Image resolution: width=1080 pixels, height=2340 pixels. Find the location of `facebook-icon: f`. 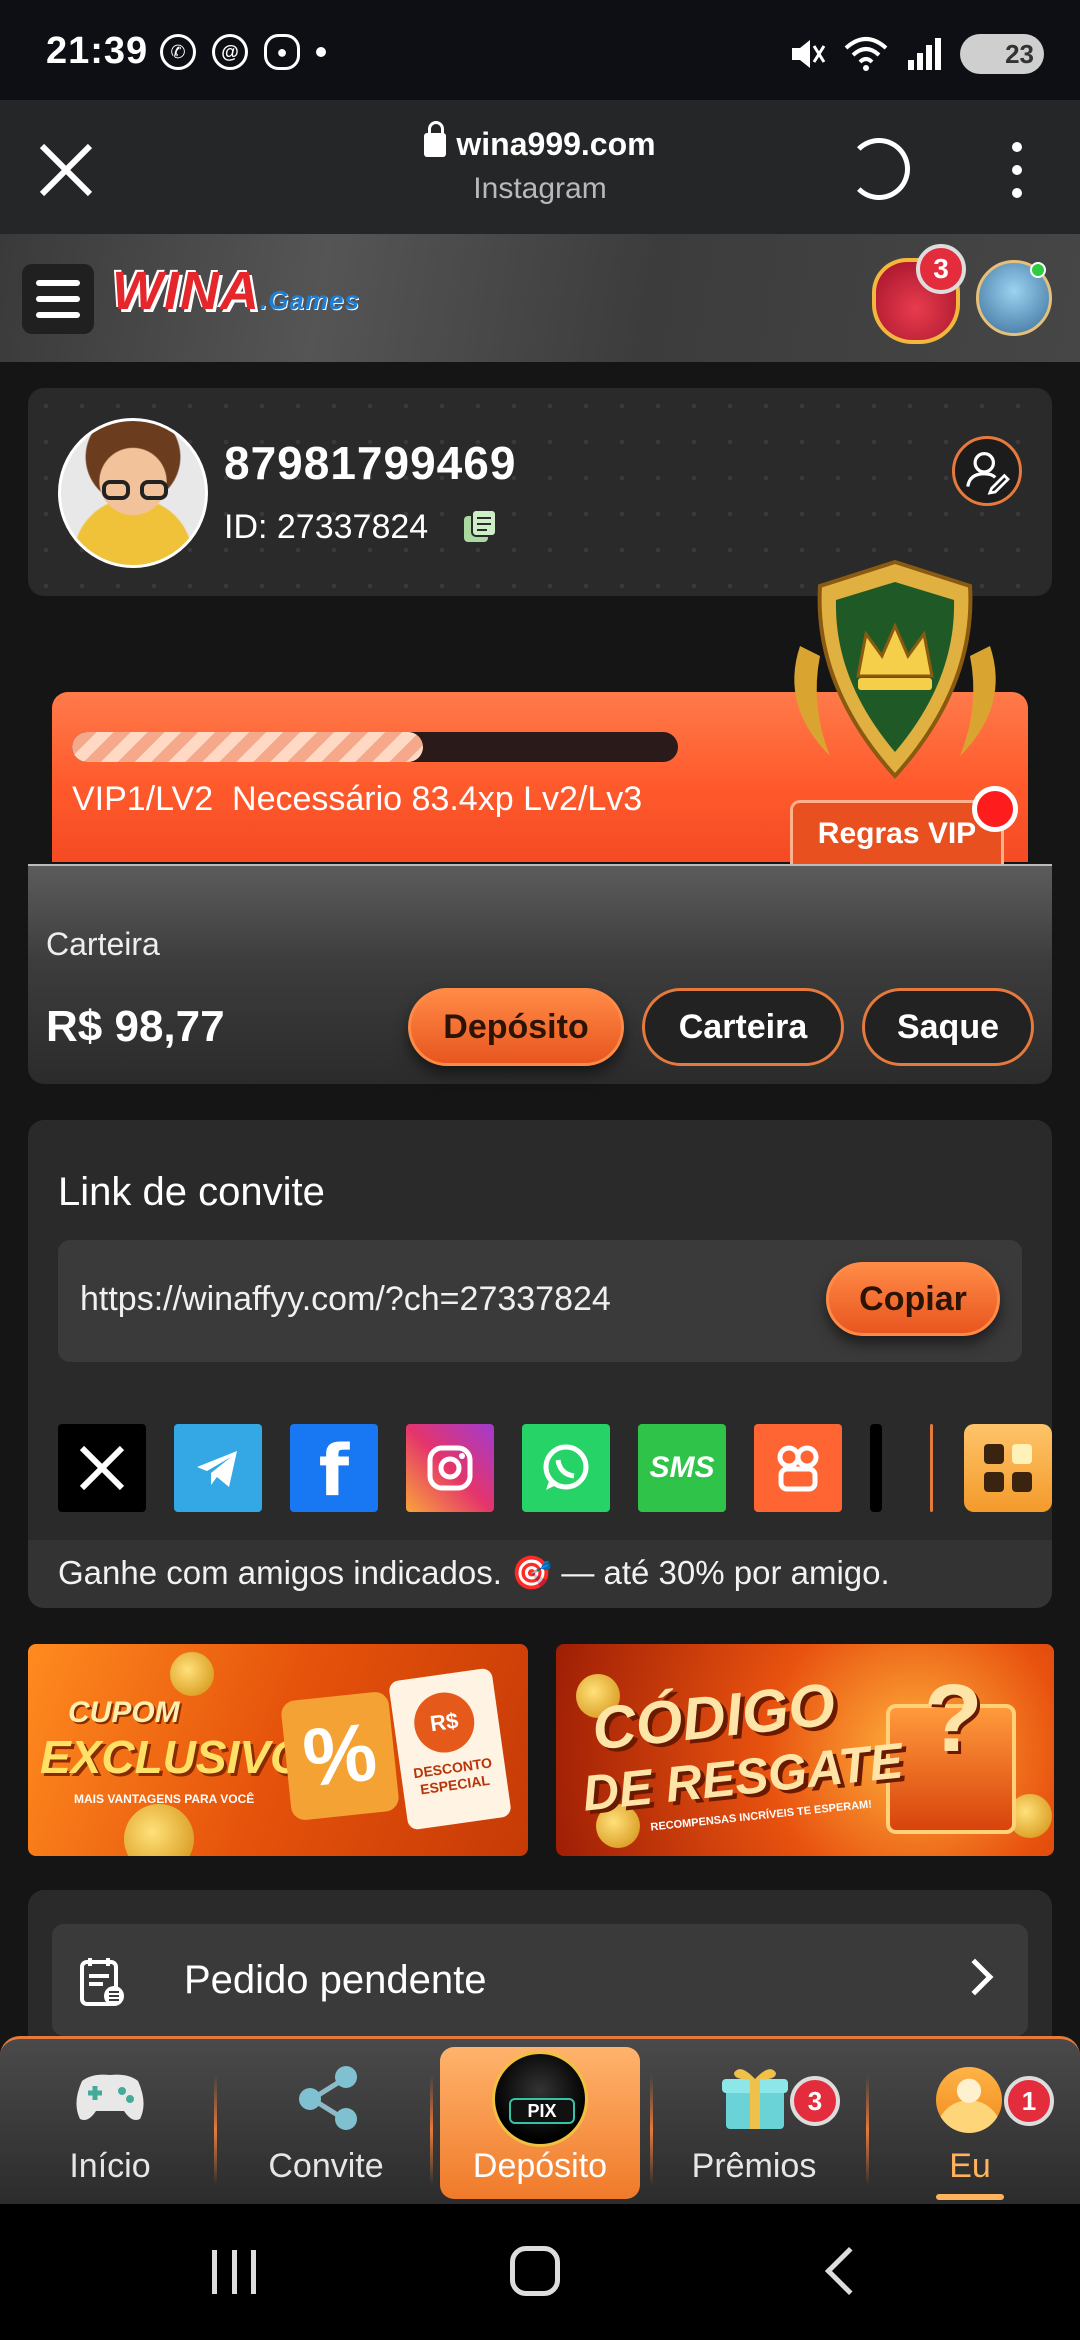

facebook-icon: f is located at coordinates (334, 1468).